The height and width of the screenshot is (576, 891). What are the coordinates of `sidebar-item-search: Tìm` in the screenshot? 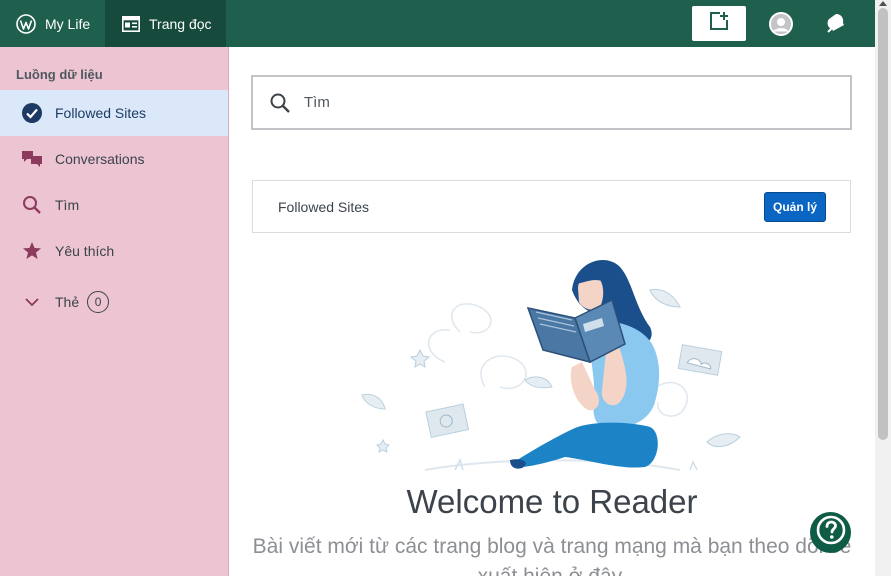 It's located at (114, 205).